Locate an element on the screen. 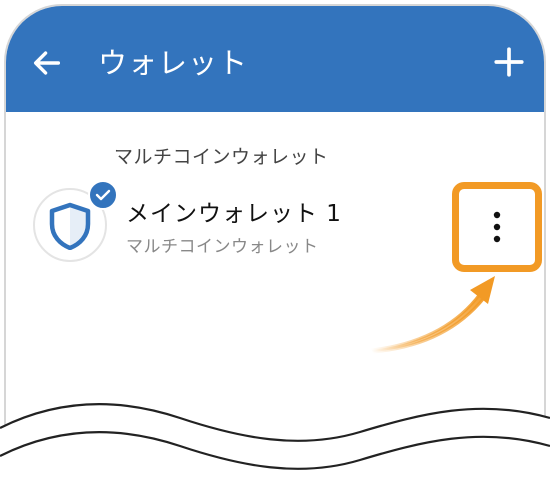  shield-icon is located at coordinates (70, 226).